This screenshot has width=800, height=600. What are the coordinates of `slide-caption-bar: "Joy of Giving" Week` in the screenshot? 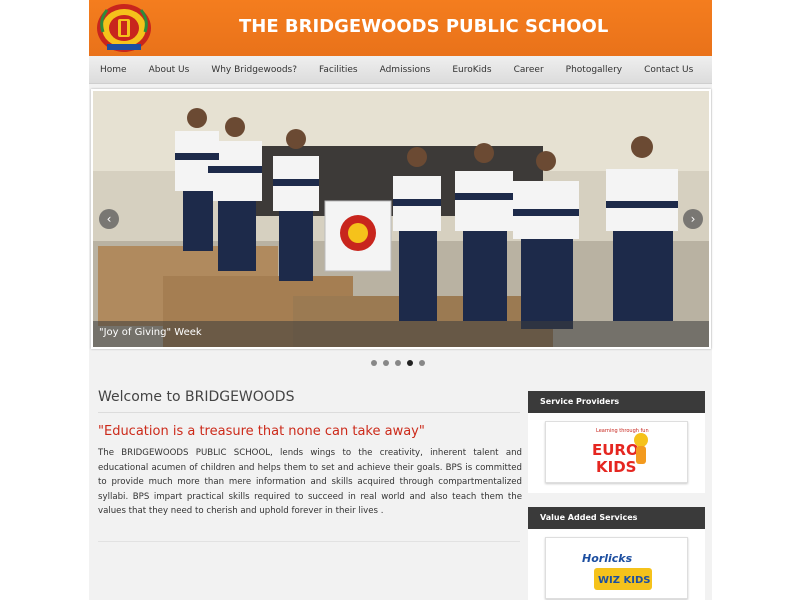 It's located at (401, 334).